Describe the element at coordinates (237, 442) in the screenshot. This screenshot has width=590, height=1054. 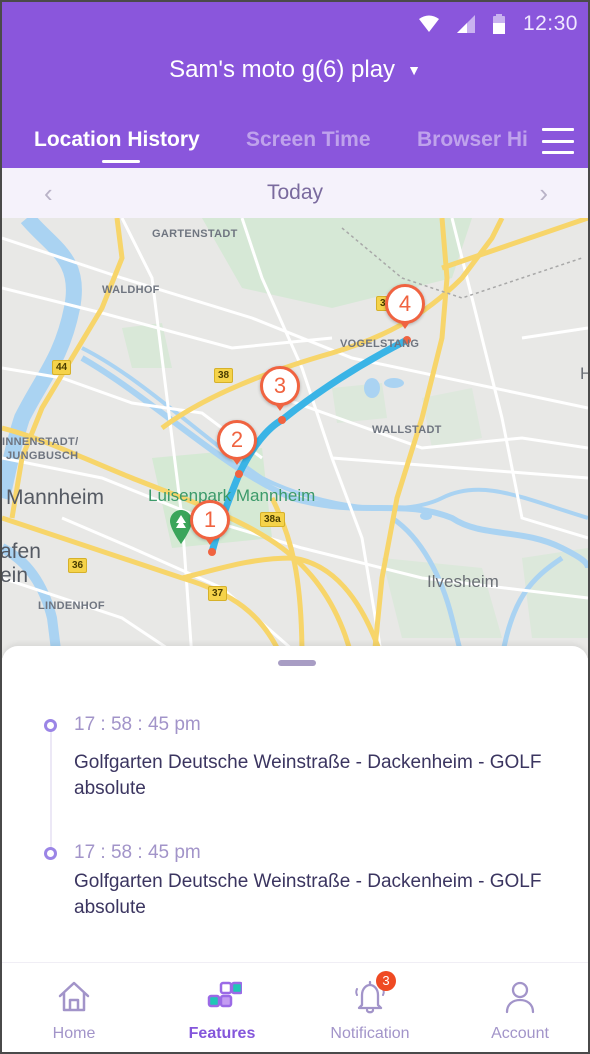
I see `location-marker-2: 2` at that location.